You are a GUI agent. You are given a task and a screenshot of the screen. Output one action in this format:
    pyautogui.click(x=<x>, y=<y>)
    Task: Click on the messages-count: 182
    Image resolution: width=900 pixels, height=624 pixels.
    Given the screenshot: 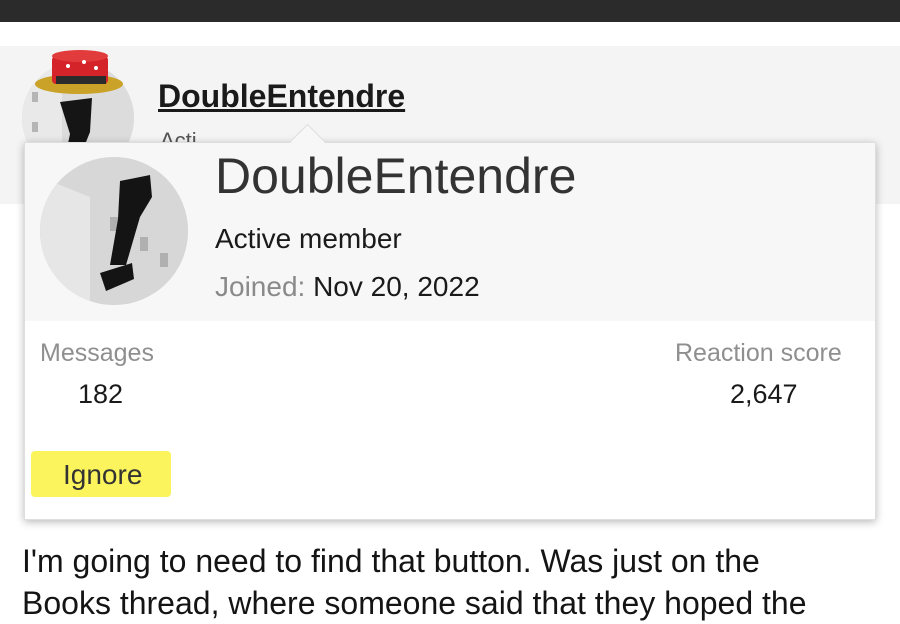 What is the action you would take?
    pyautogui.click(x=100, y=394)
    